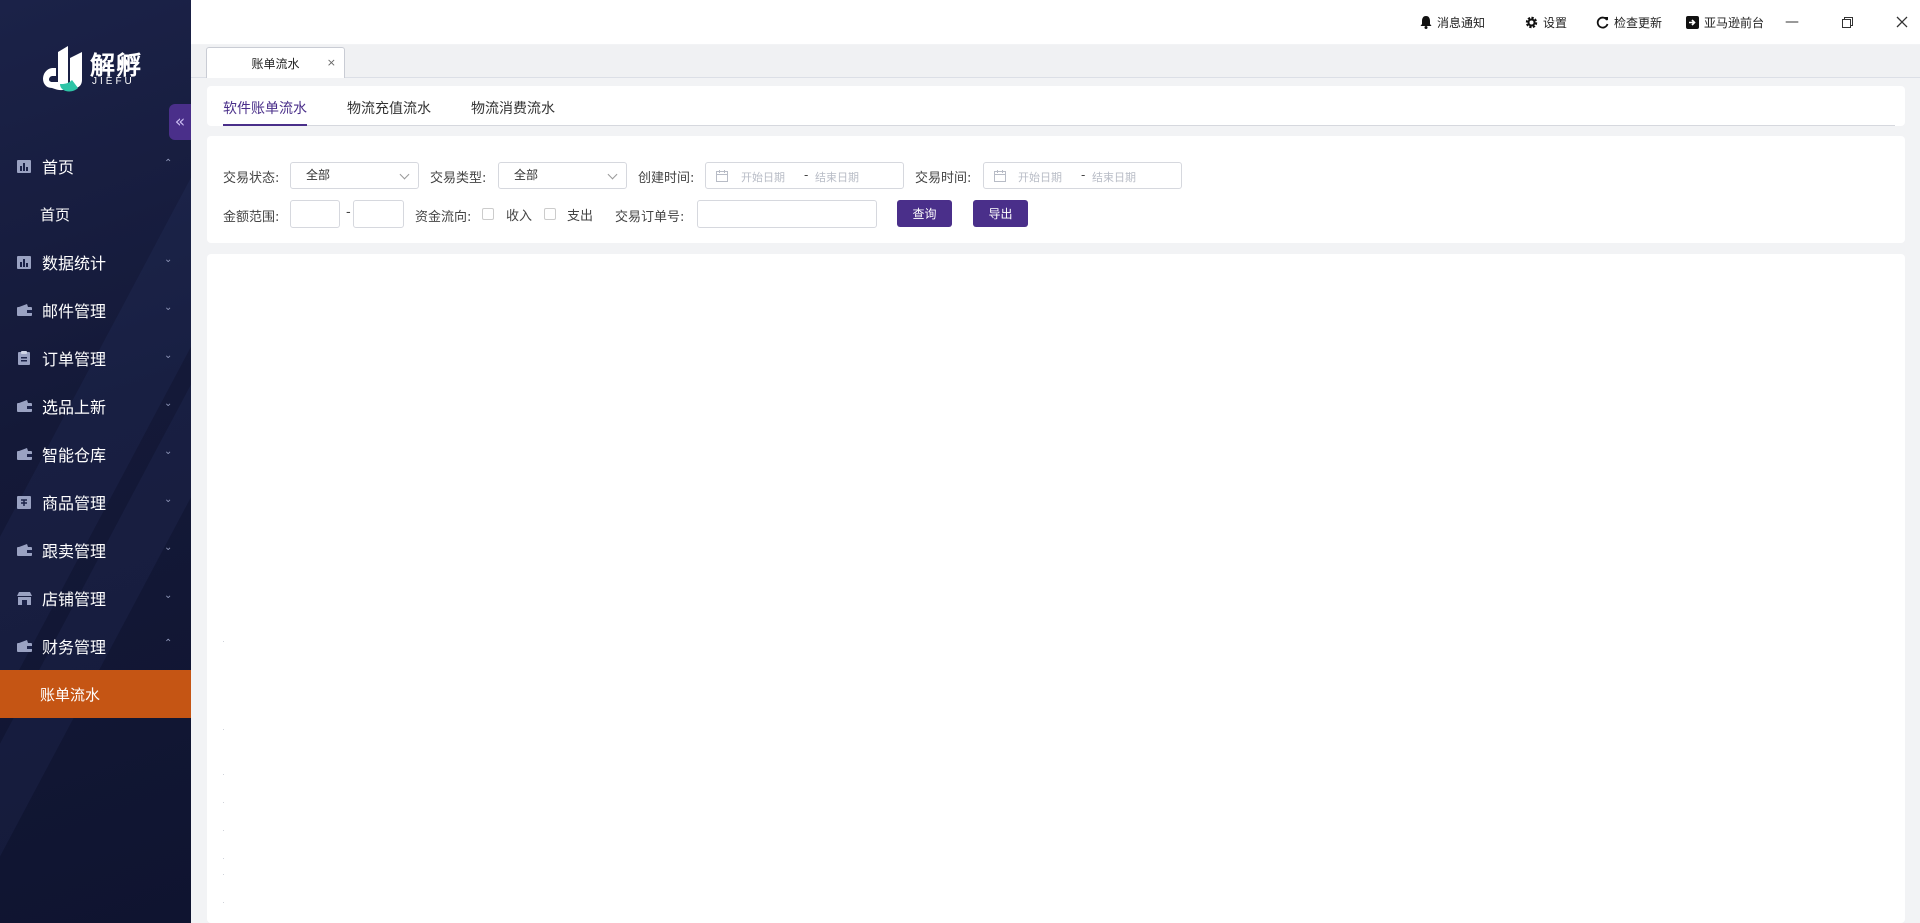  I want to click on amazon-frontend-label: 亚马逊前台, so click(1734, 23).